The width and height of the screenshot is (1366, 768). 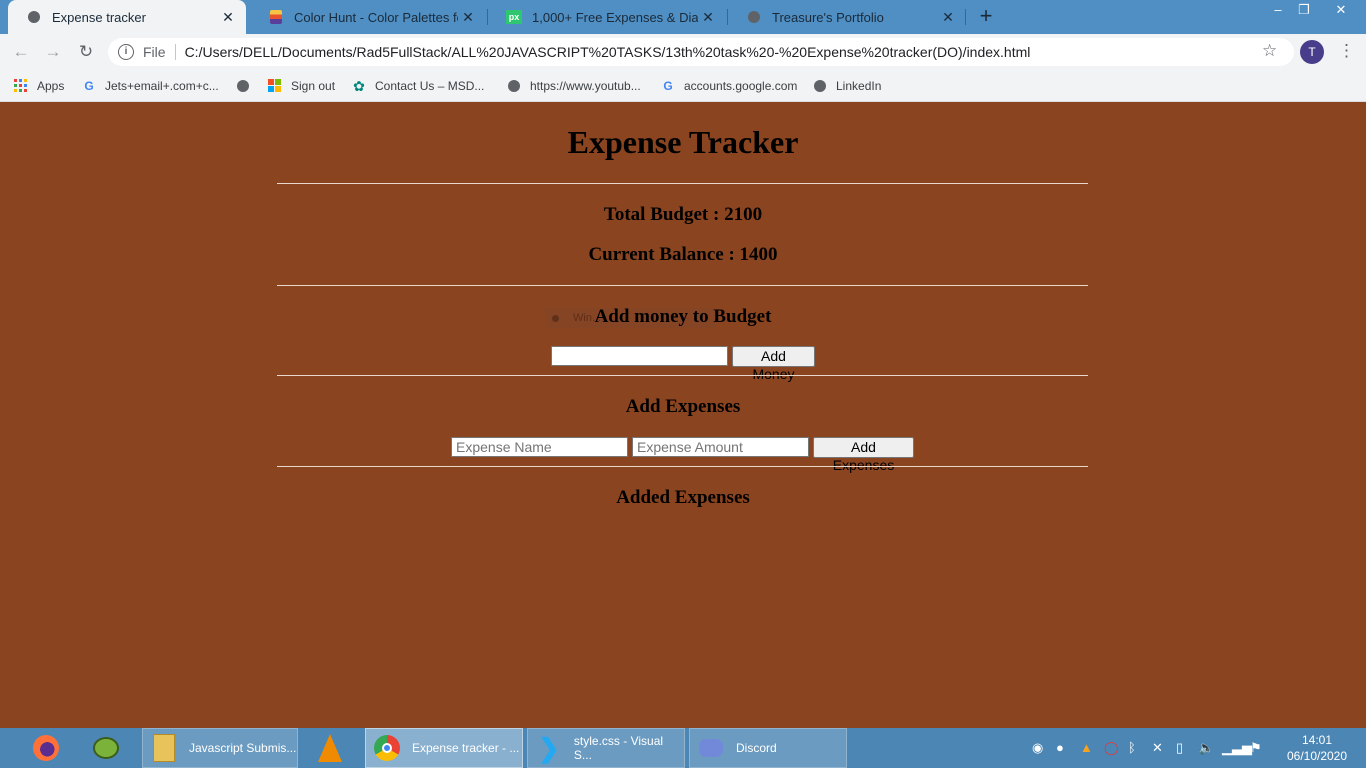 I want to click on tab-expense-tracker: Expense tracker ✕, so click(x=127, y=17).